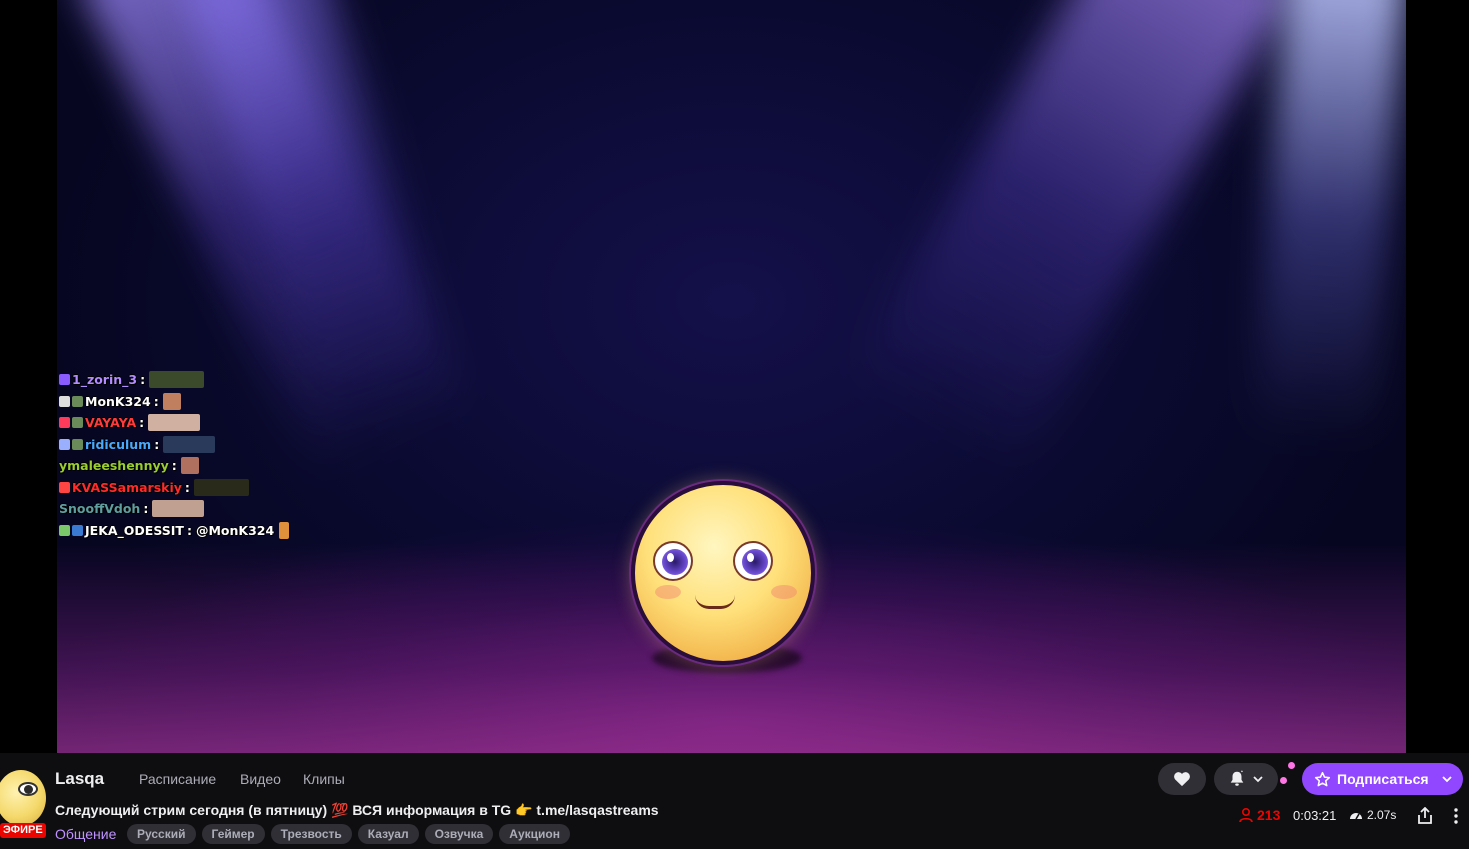 The image size is (1469, 849). I want to click on chat-username: SnooffVdoh, so click(100, 509).